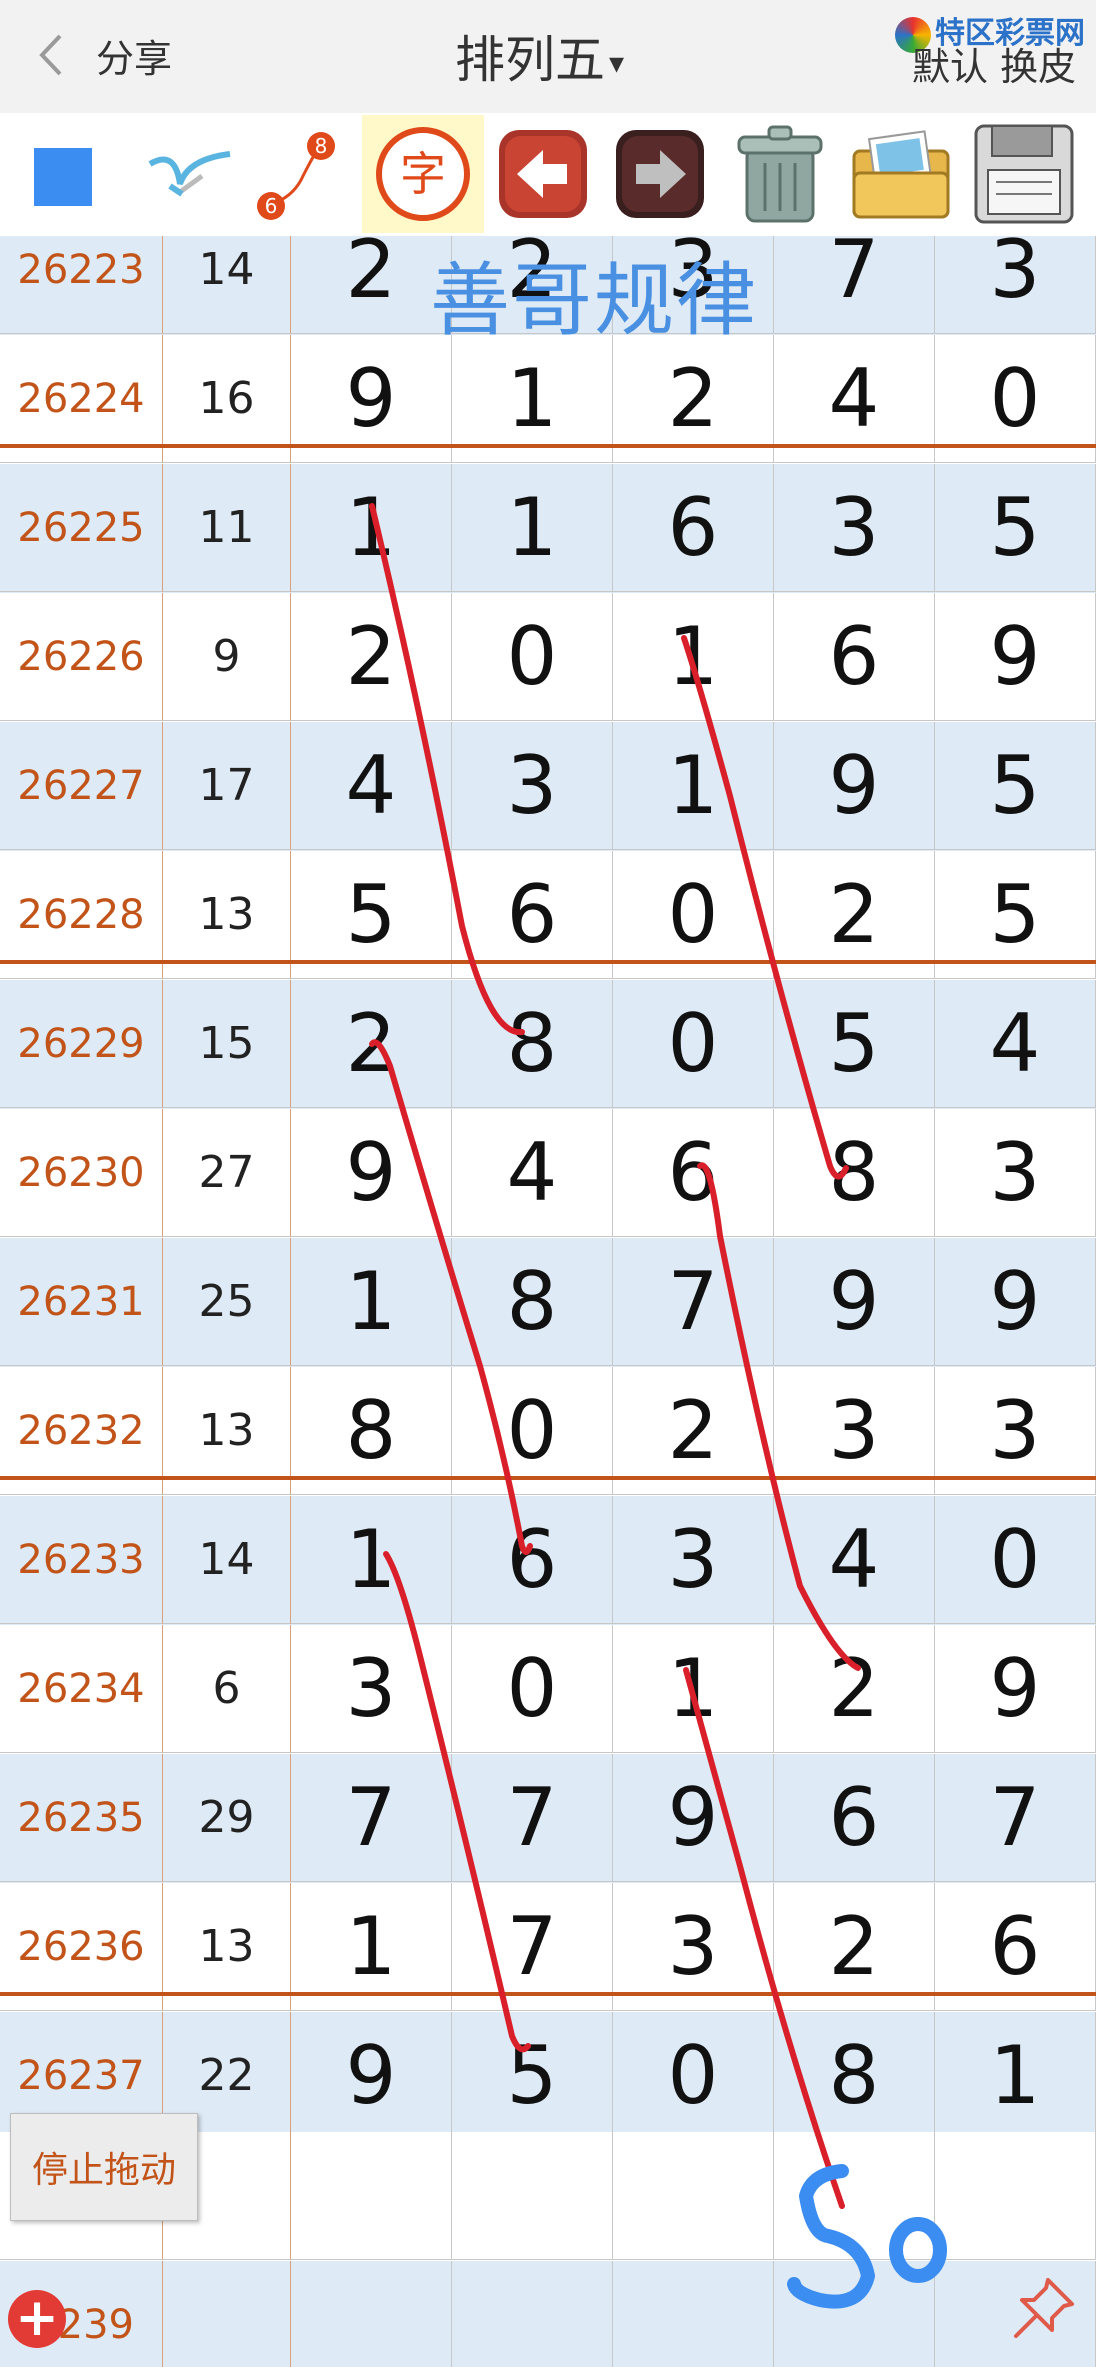 This screenshot has width=1096, height=2367. I want to click on row-digit-2: 3, so click(532, 786).